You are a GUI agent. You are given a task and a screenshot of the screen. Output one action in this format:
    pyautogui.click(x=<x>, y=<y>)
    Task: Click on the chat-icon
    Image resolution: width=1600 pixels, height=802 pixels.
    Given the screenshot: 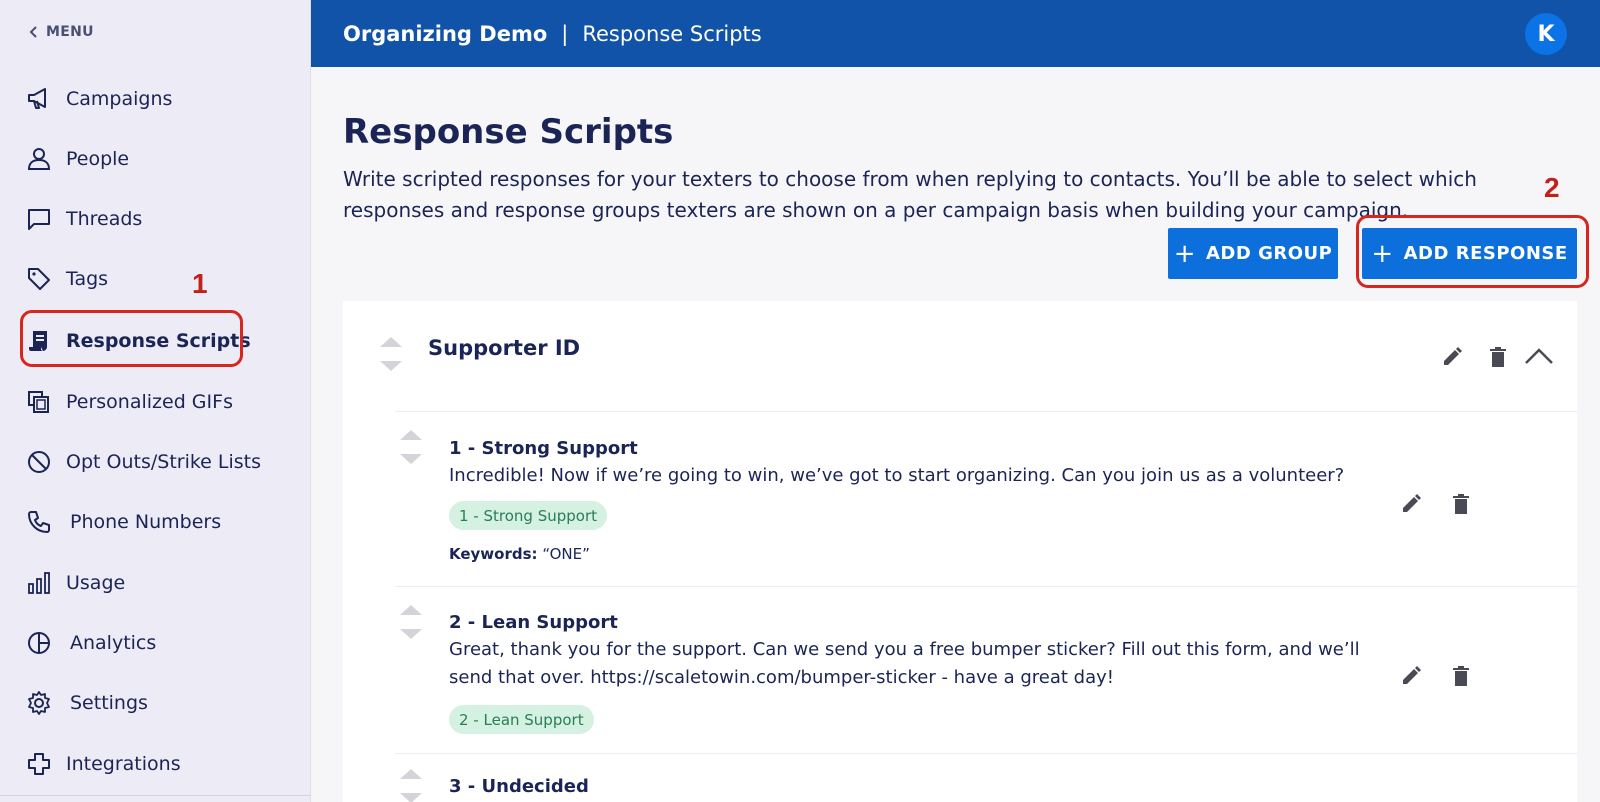 What is the action you would take?
    pyautogui.click(x=39, y=219)
    